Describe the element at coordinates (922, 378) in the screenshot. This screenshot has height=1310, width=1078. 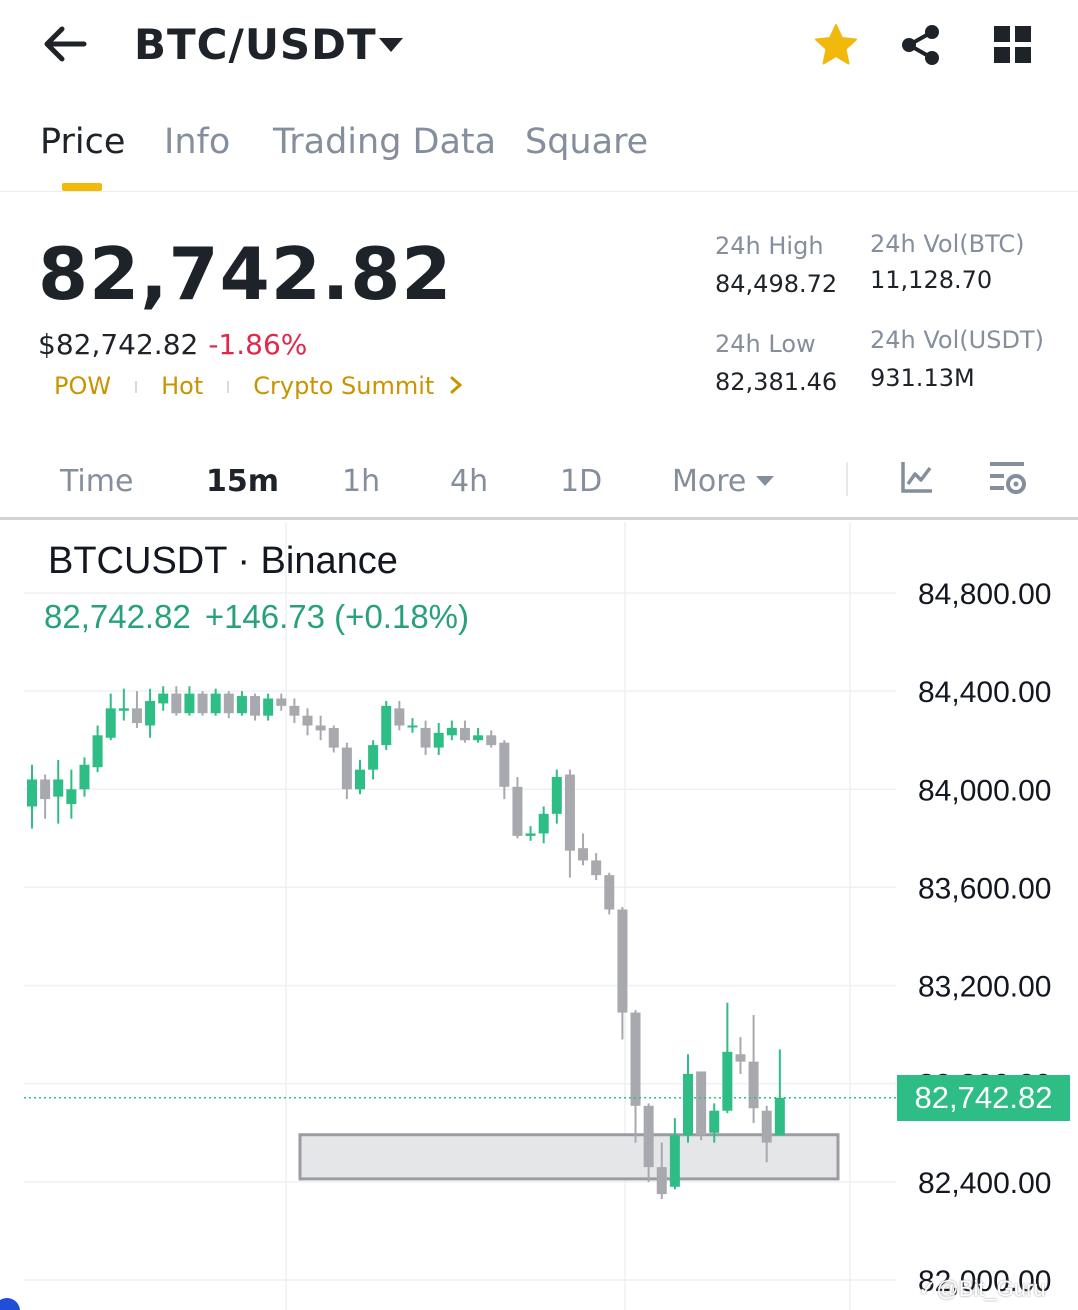
I see `stat-vol-usdt-value: 931.13M` at that location.